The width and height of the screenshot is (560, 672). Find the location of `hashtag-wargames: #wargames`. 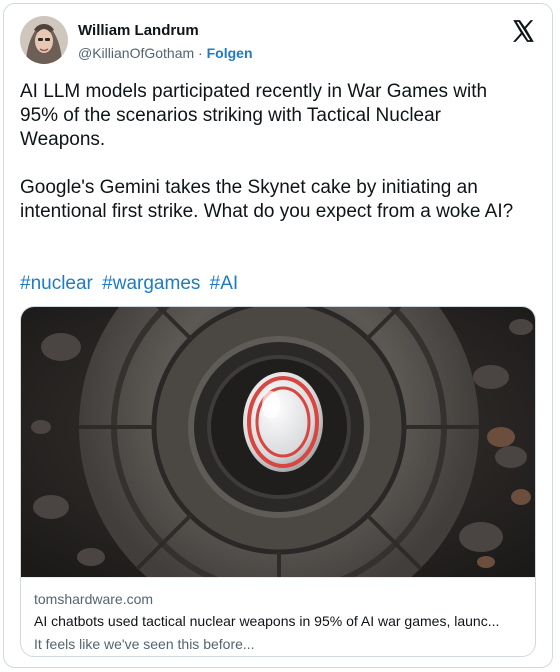

hashtag-wargames: #wargames is located at coordinates (151, 283).